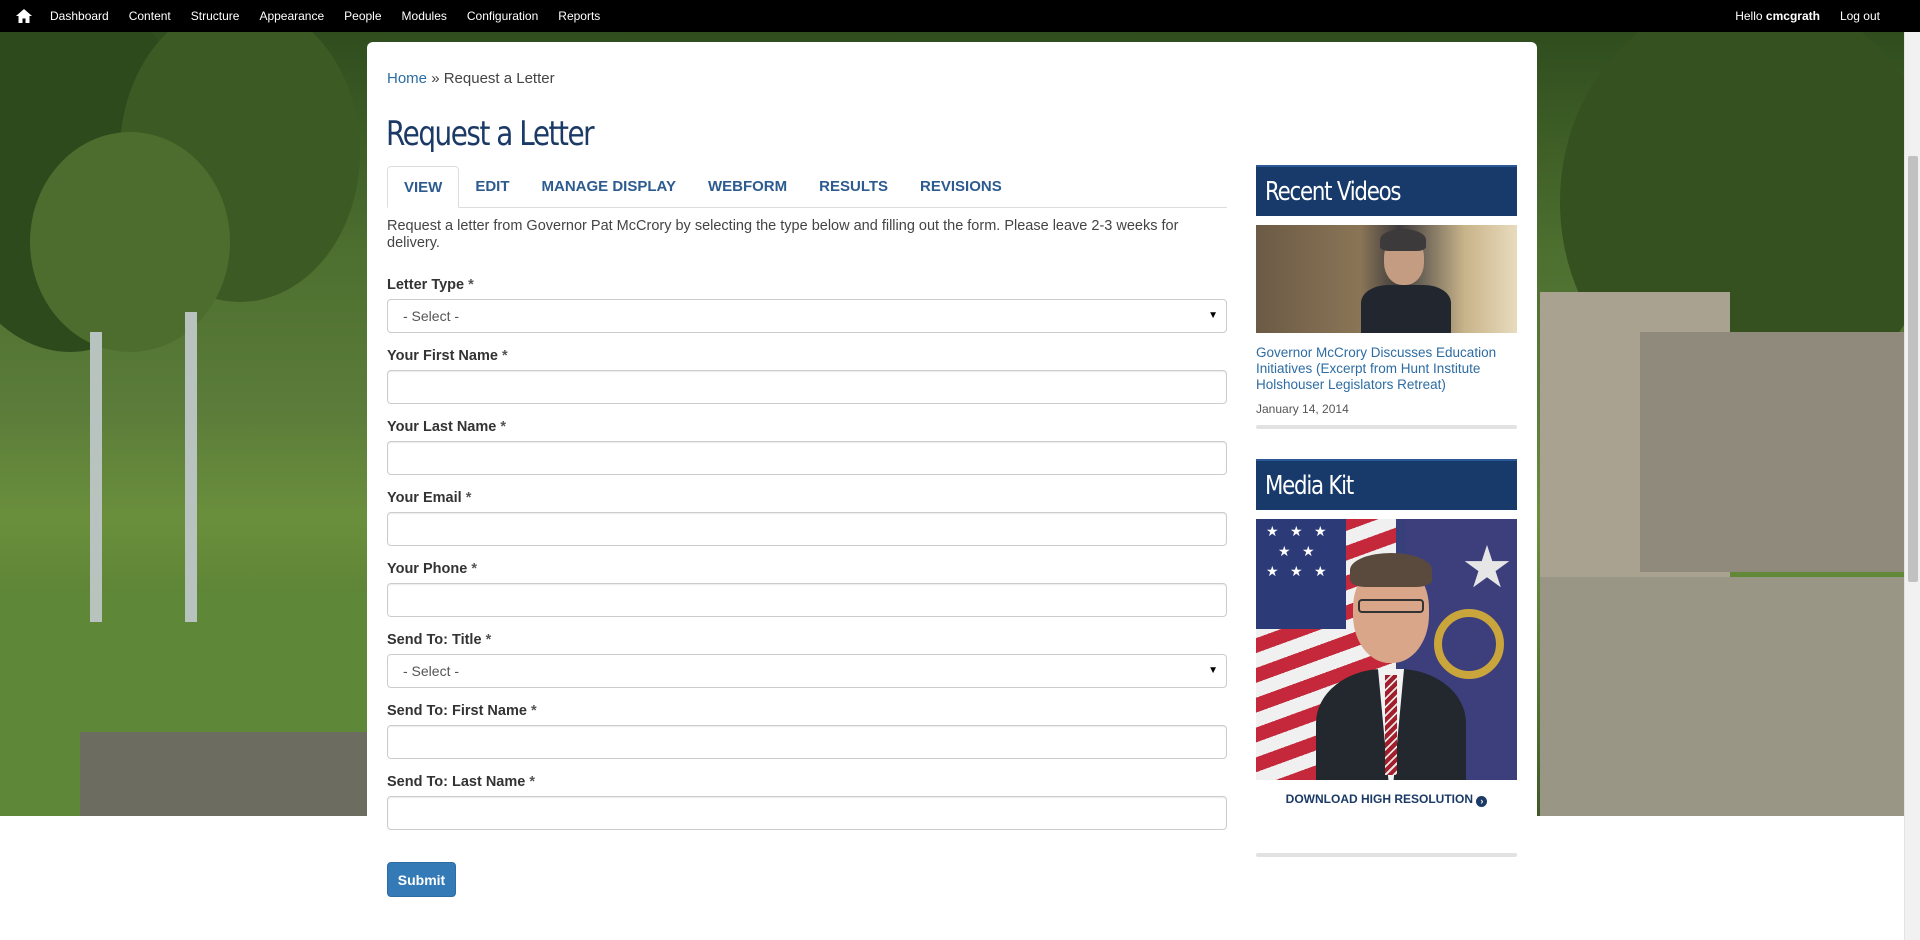  What do you see at coordinates (807, 529) in the screenshot?
I see `email-input` at bounding box center [807, 529].